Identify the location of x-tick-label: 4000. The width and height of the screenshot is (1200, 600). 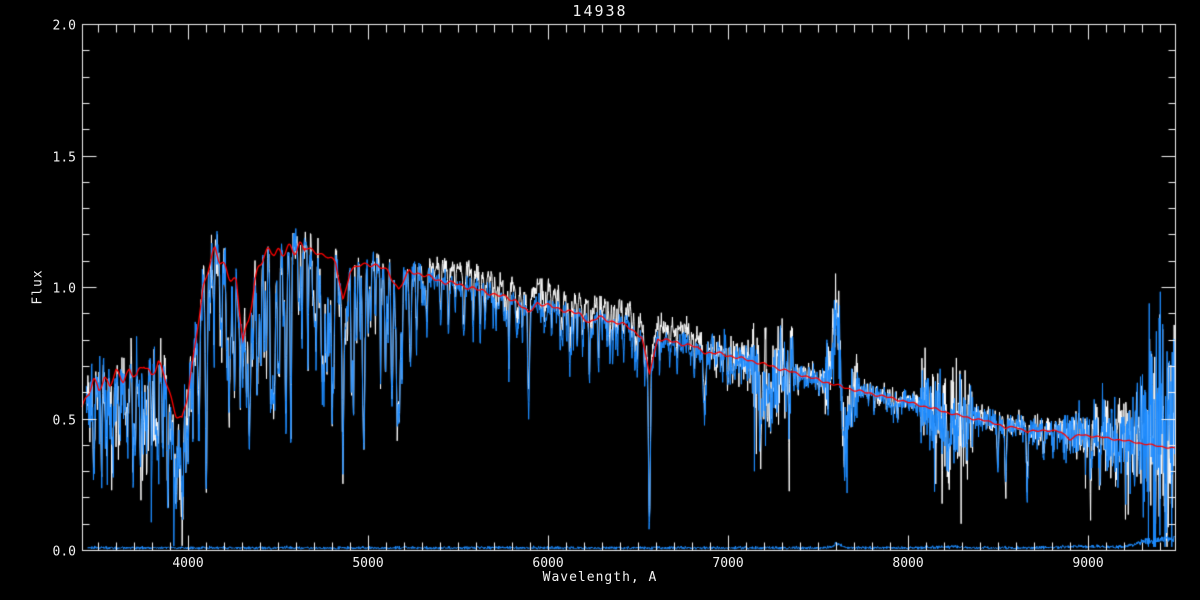
(188, 563).